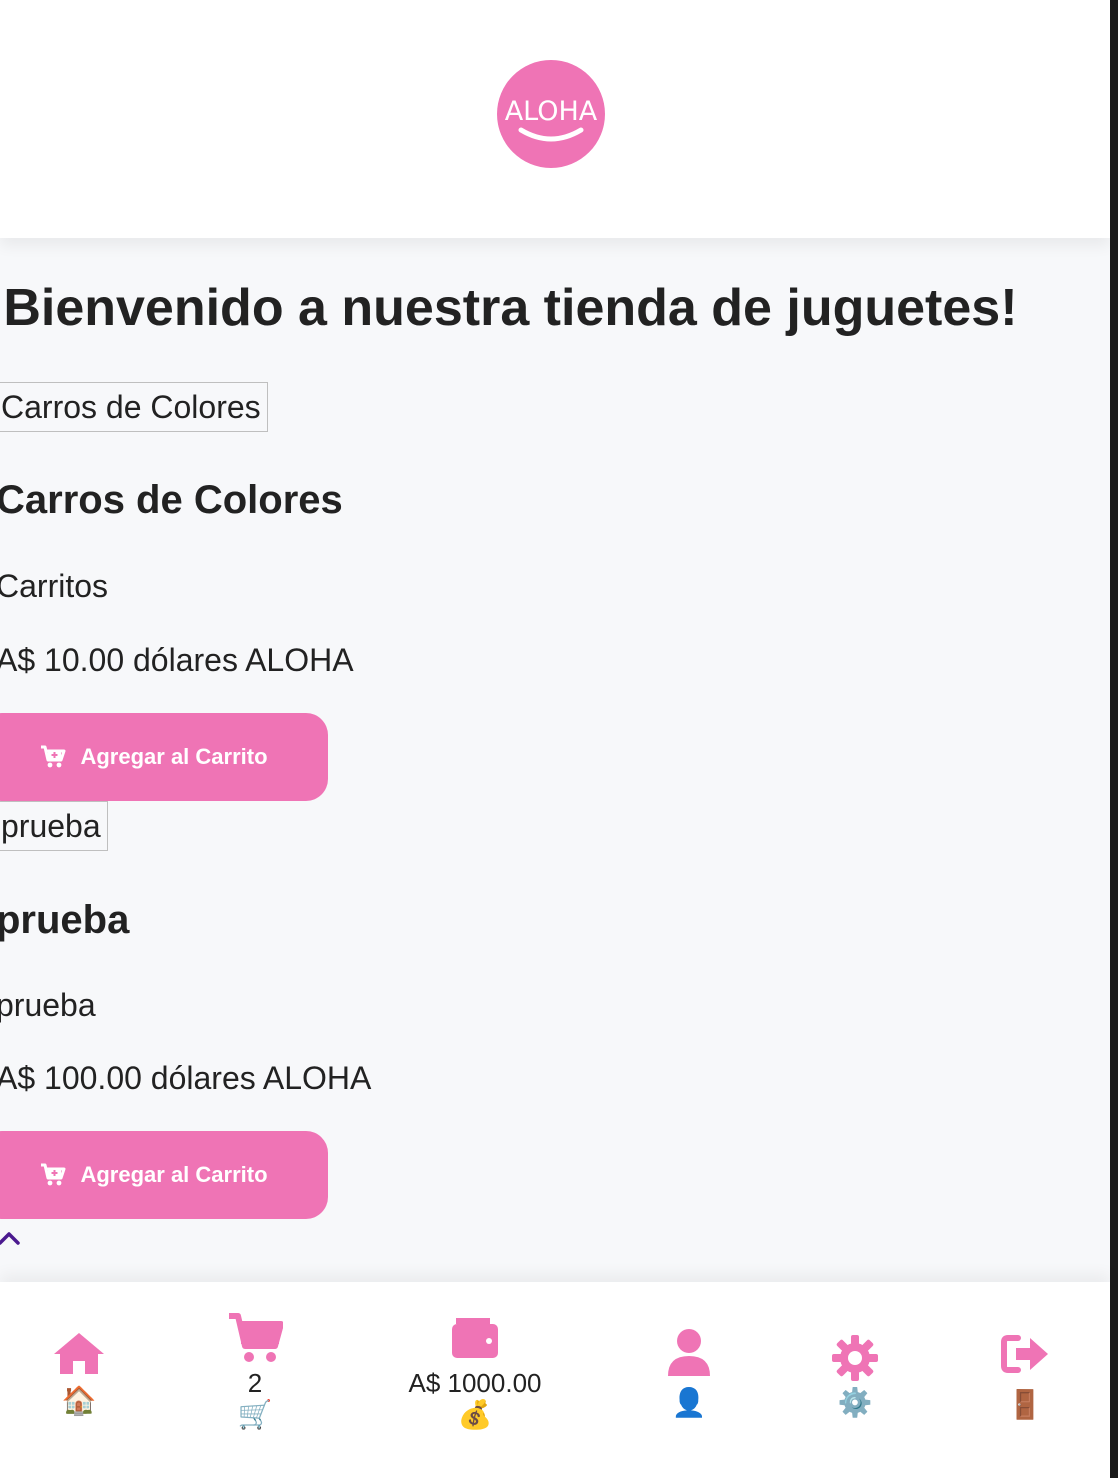 This screenshot has height=1478, width=1118. I want to click on product-title: prueba, so click(65, 920).